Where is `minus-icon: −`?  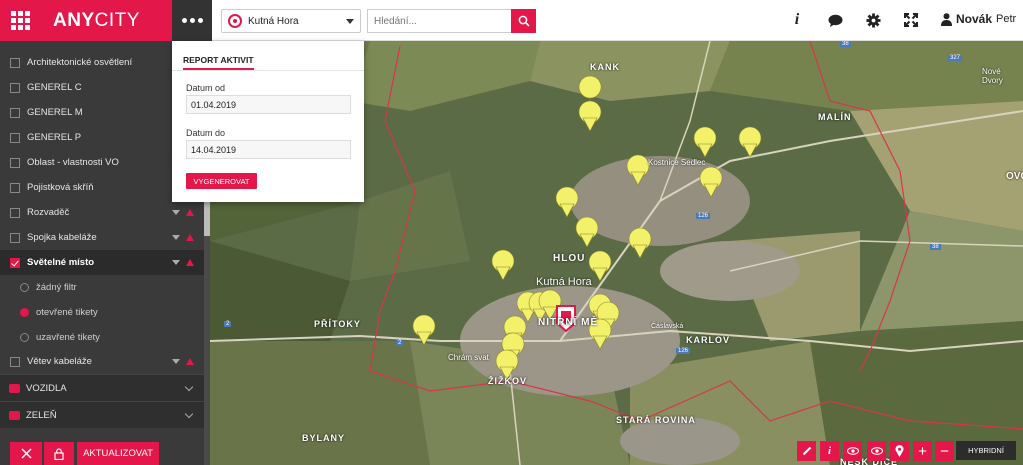
minus-icon: − is located at coordinates (944, 451).